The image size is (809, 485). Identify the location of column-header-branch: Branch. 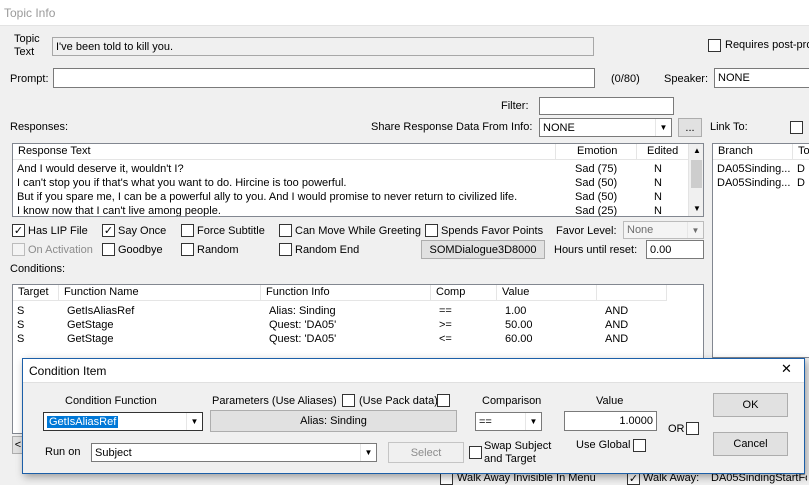
(753, 152).